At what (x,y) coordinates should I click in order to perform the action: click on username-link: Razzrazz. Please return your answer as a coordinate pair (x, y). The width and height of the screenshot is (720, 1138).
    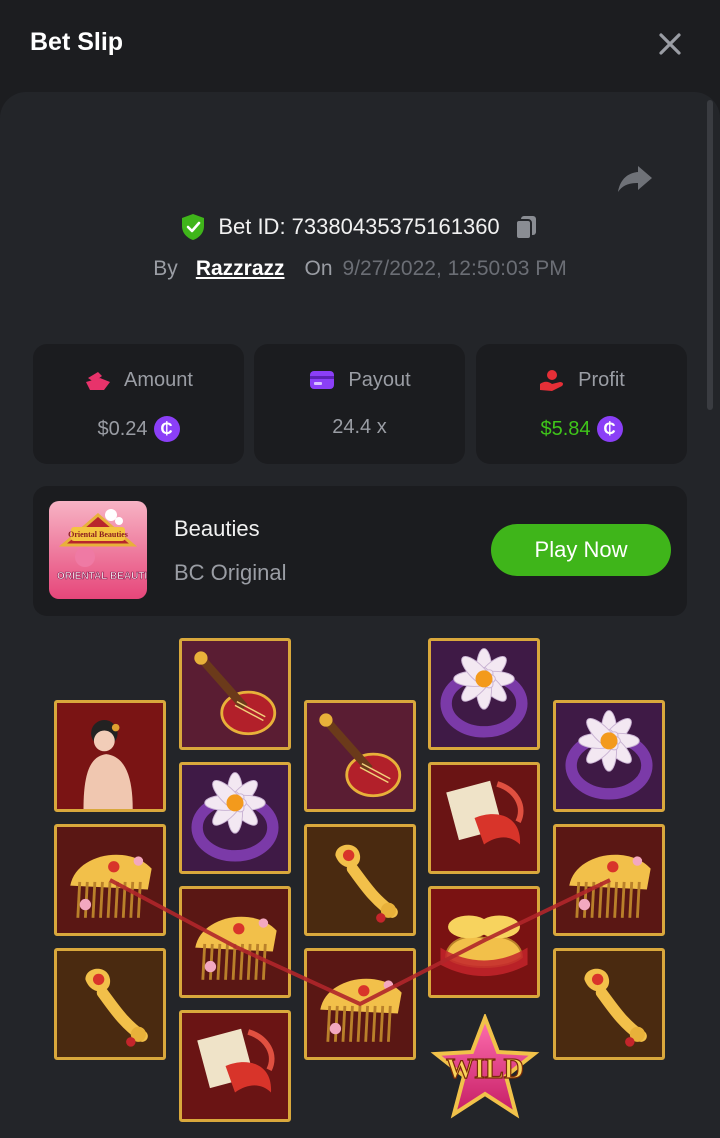
    Looking at the image, I should click on (240, 269).